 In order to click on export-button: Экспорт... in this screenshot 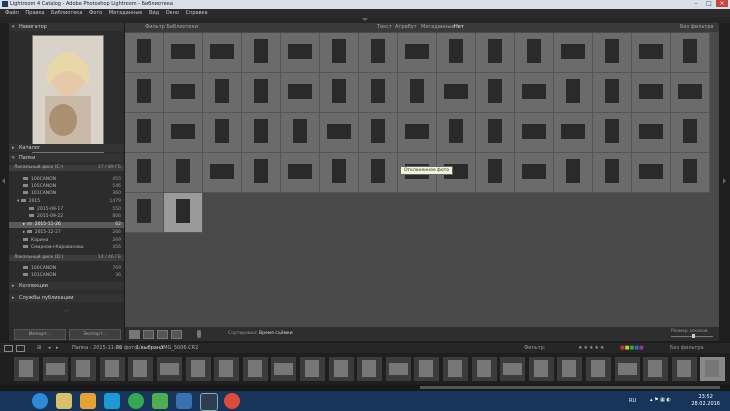, I will do `click(95, 334)`.